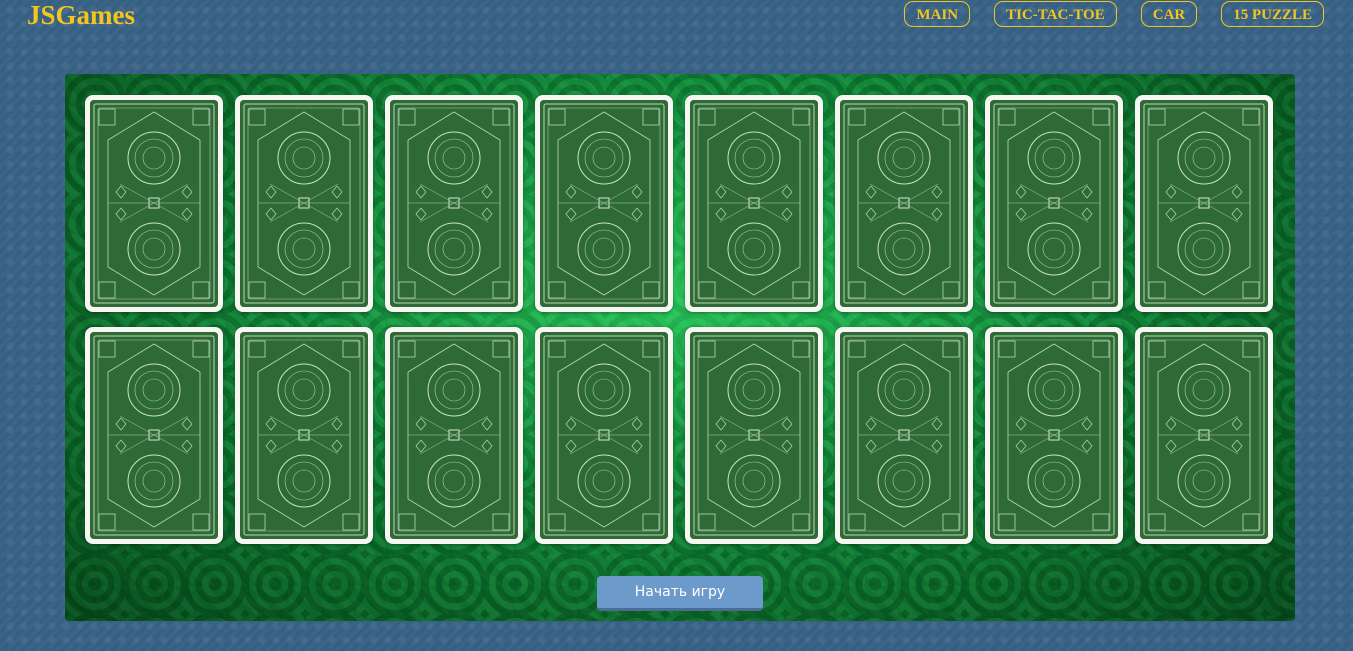 This screenshot has width=1353, height=651. Describe the element at coordinates (937, 14) in the screenshot. I see `nav-main-button: MAIN` at that location.